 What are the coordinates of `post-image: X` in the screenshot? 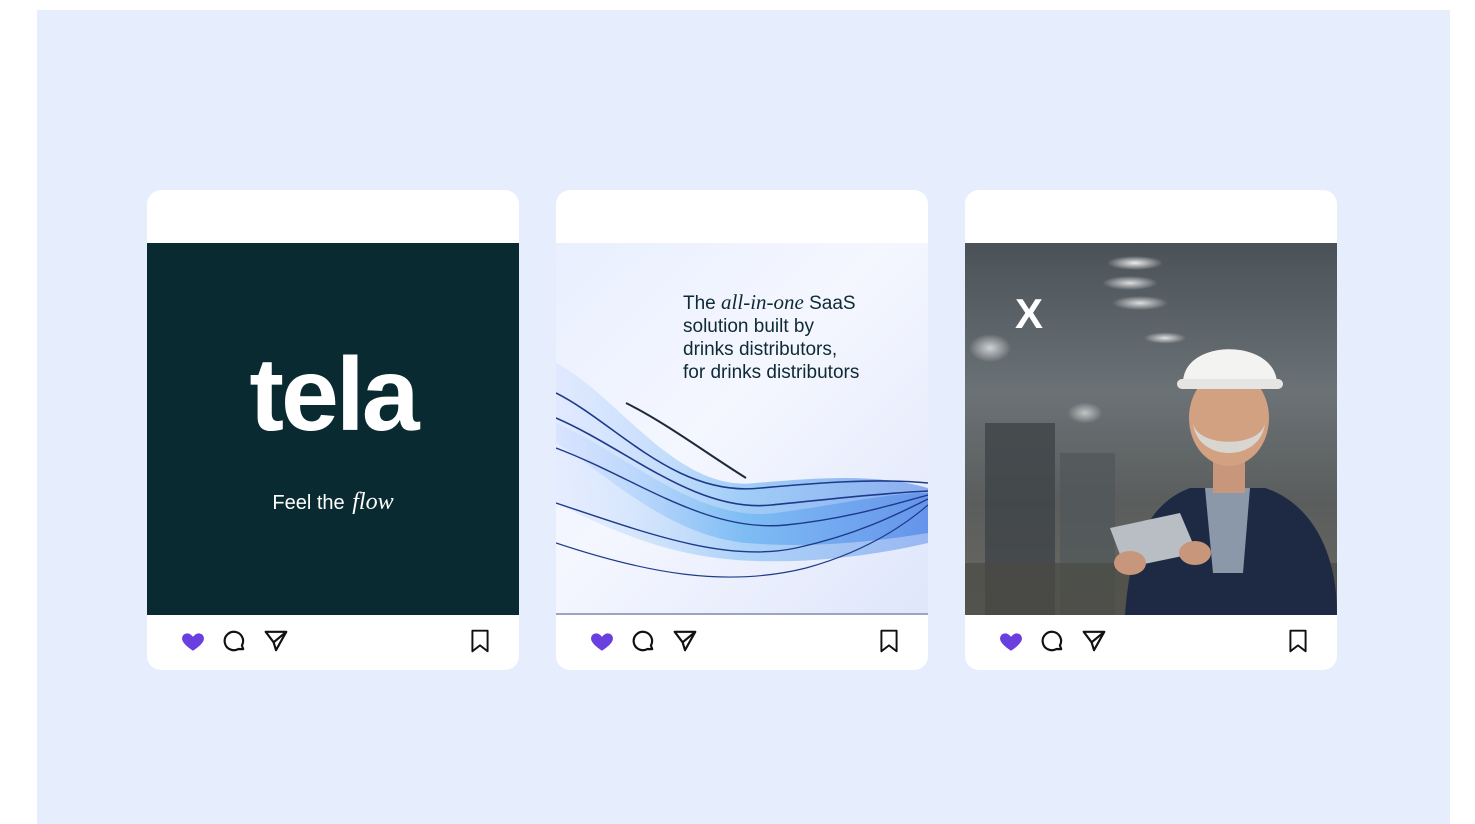 It's located at (1151, 429).